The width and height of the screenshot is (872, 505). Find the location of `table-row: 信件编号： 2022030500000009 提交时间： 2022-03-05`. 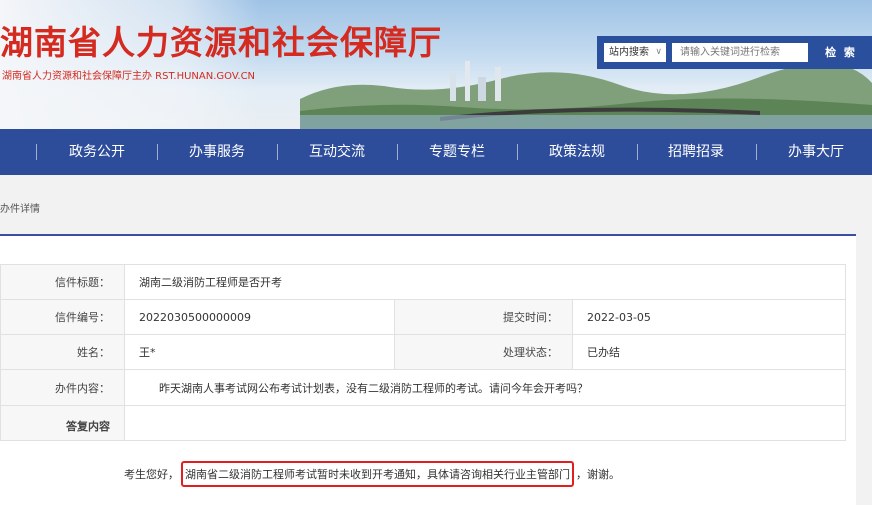

table-row: 信件编号： 2022030500000009 提交时间： 2022-03-05 is located at coordinates (423, 317).